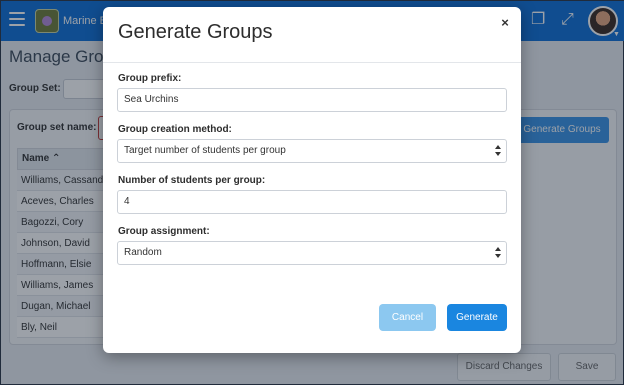 This screenshot has height=385, width=624. I want to click on creation-method-value: Target number of students per group, so click(205, 150).